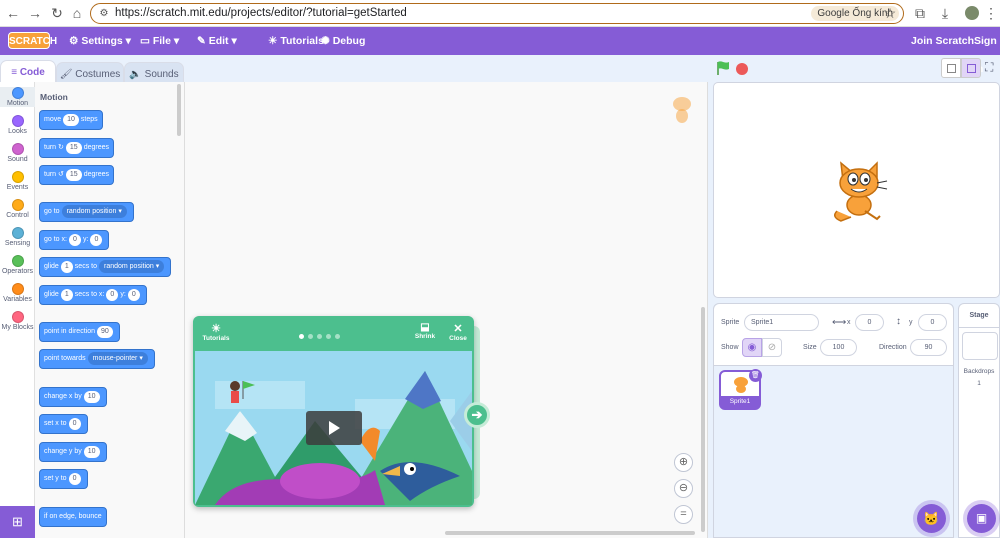  I want to click on reload-icon: ↻, so click(57, 13).